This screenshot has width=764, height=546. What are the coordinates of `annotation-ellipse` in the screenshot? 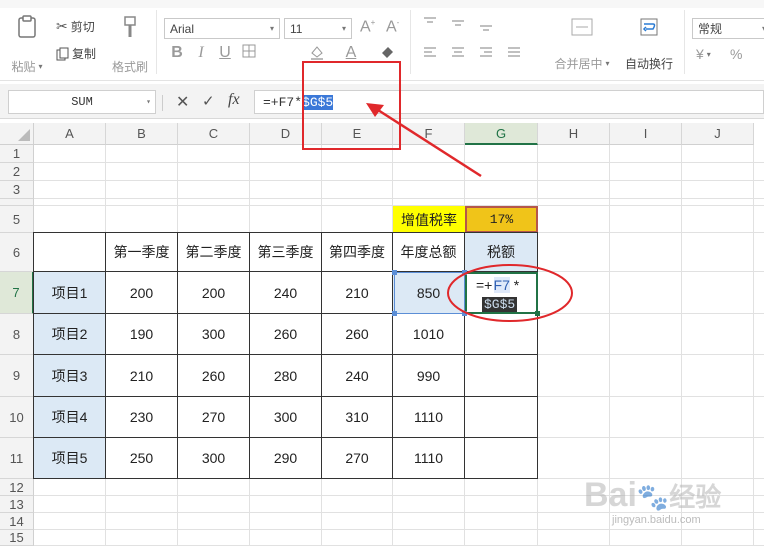 It's located at (510, 293).